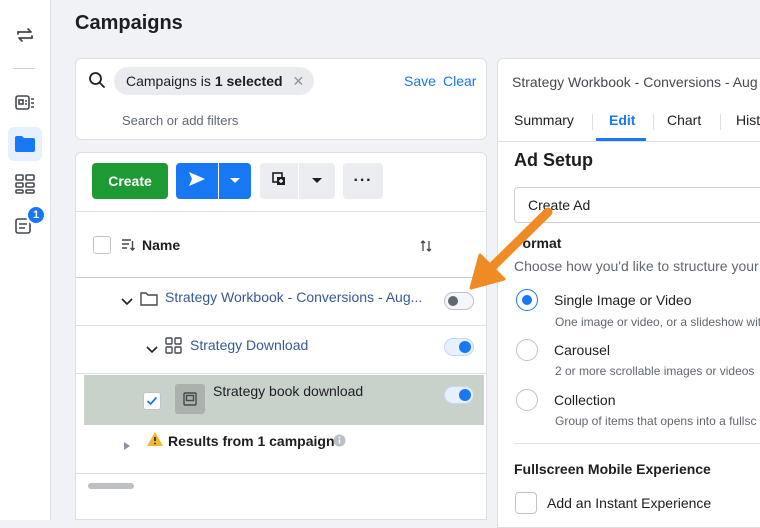  I want to click on format-option-desc: 2 or more scrollable images or videos, so click(655, 371).